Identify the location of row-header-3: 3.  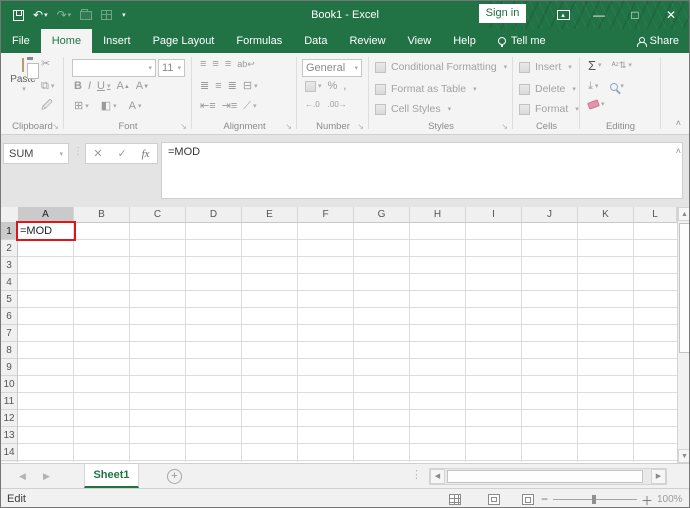
(9, 265).